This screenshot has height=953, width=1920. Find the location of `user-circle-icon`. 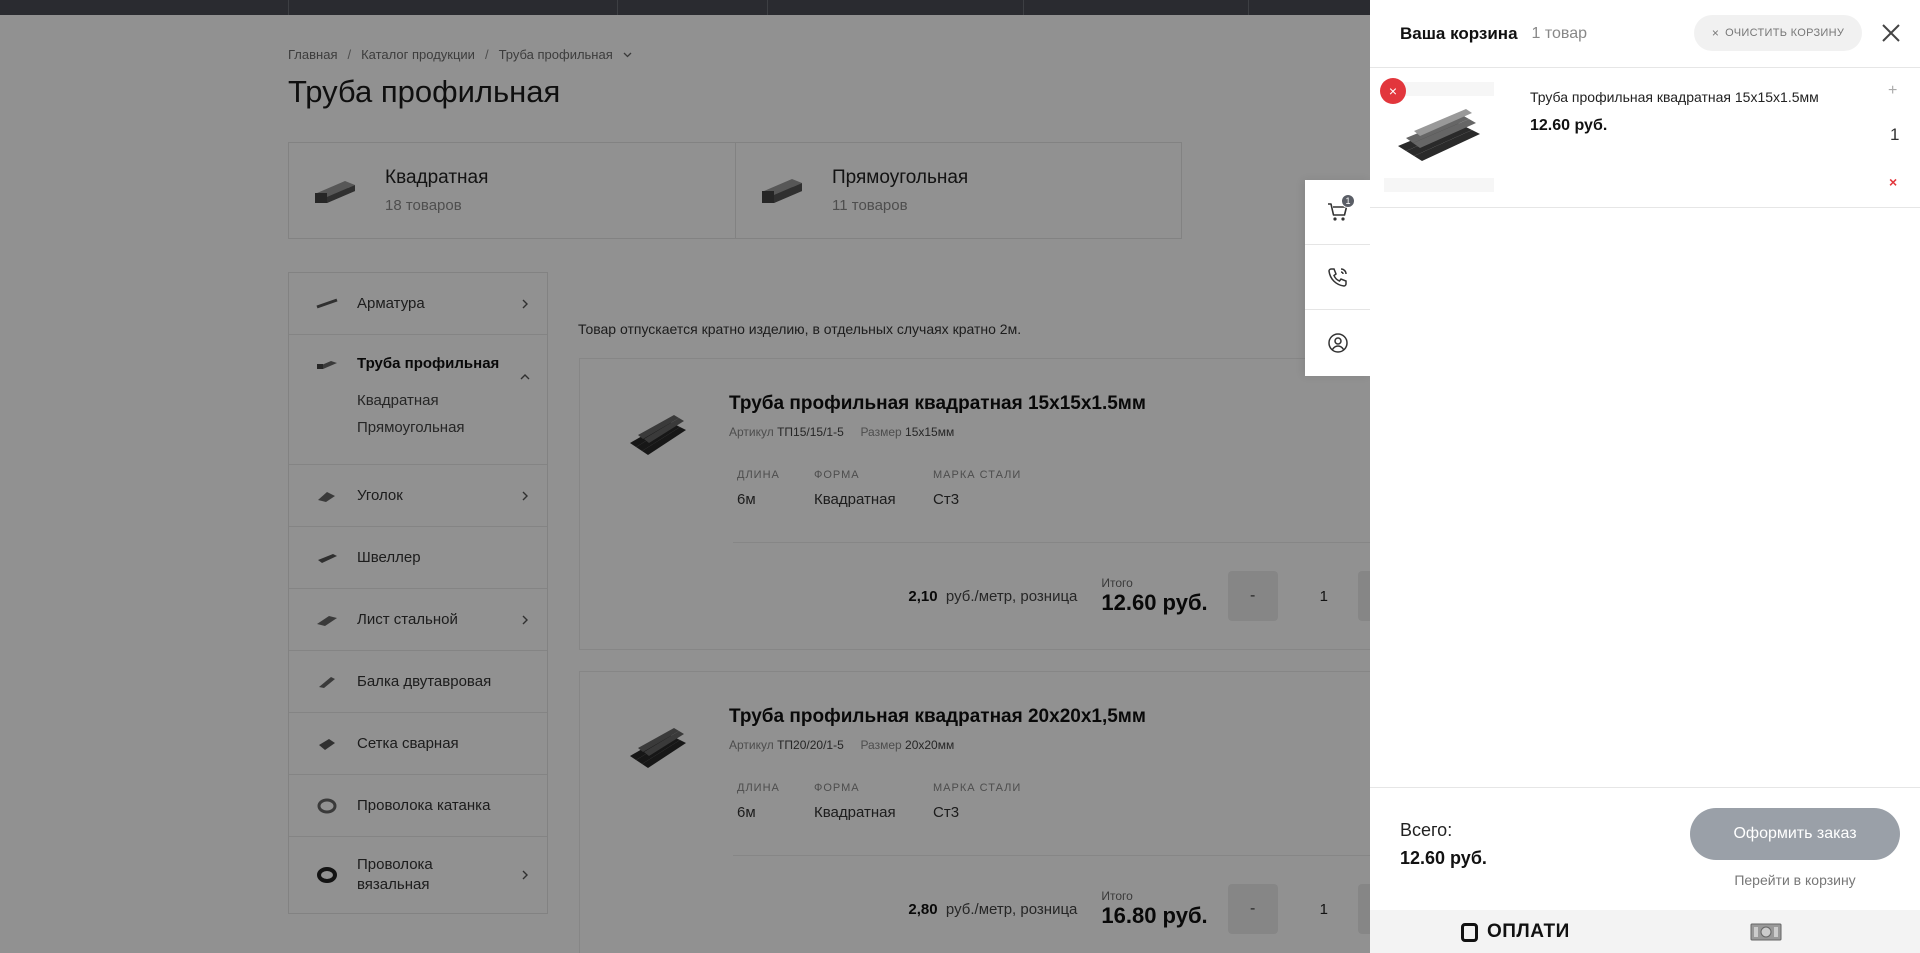

user-circle-icon is located at coordinates (1337, 342).